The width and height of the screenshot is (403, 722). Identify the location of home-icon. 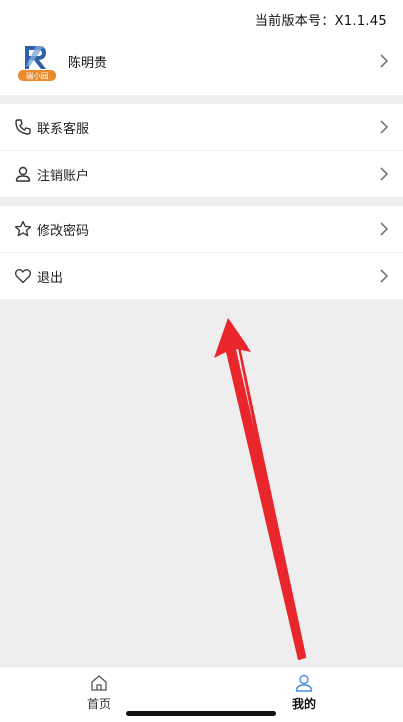
(99, 683).